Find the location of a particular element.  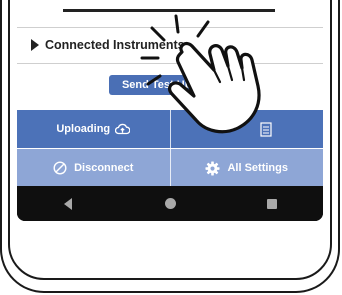

android-nav-bar is located at coordinates (170, 203).